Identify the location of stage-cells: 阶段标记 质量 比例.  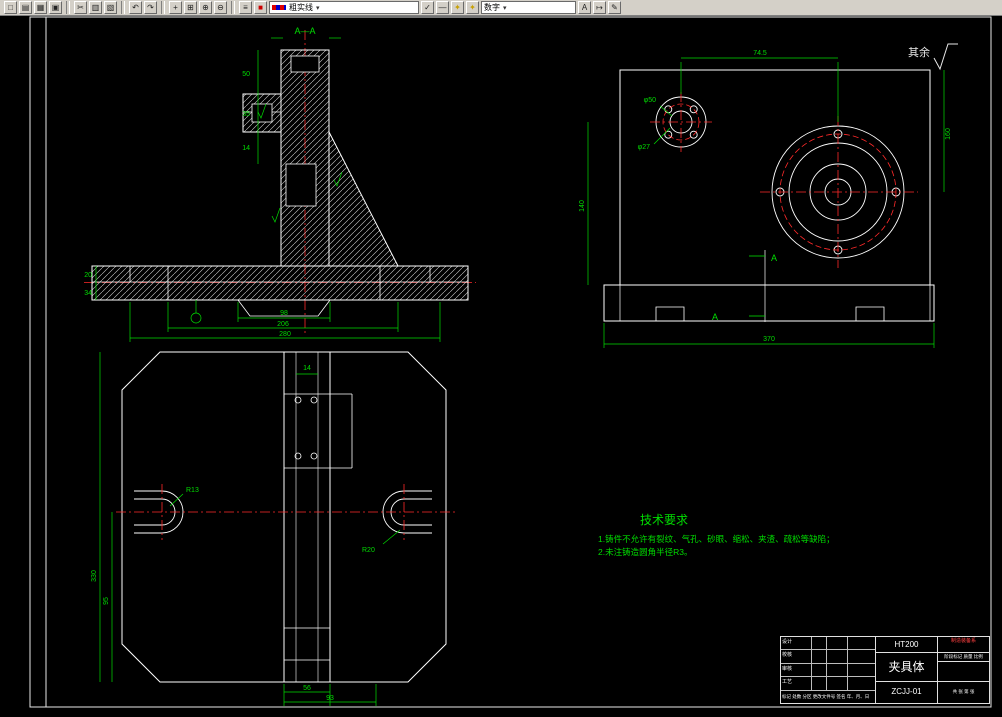
(963, 667).